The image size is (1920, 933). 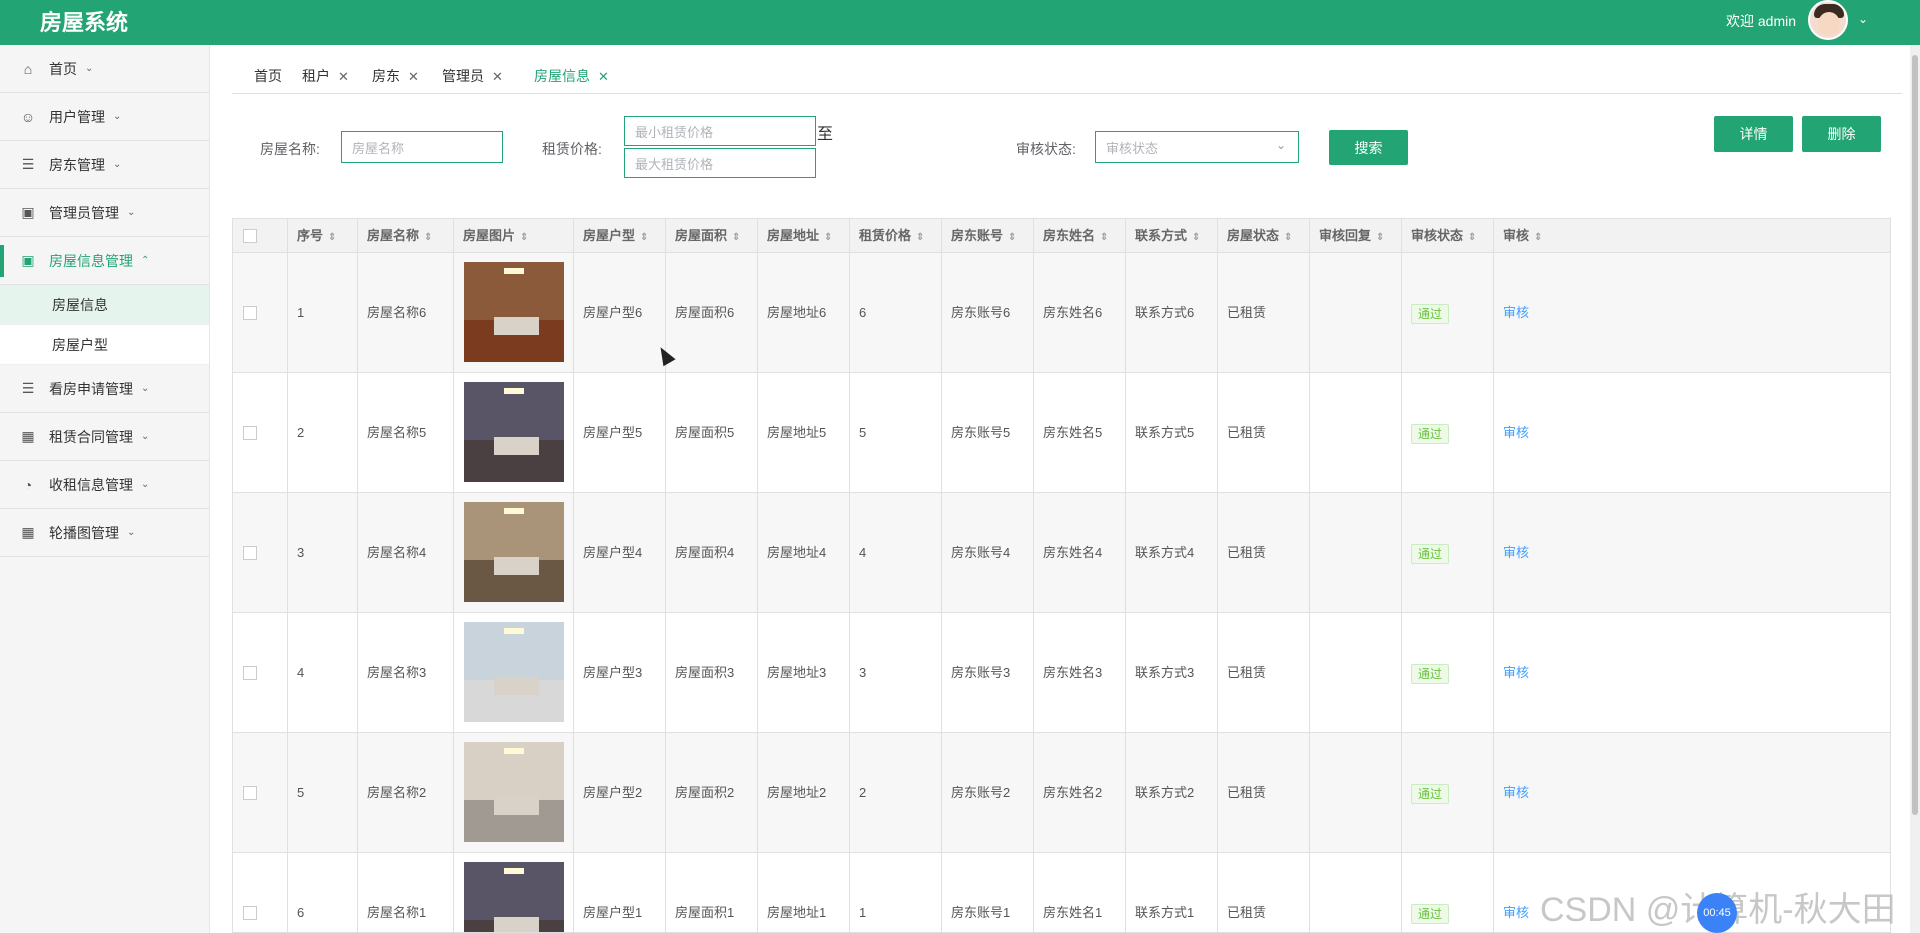 I want to click on scrollbar-thumb, so click(x=1915, y=435).